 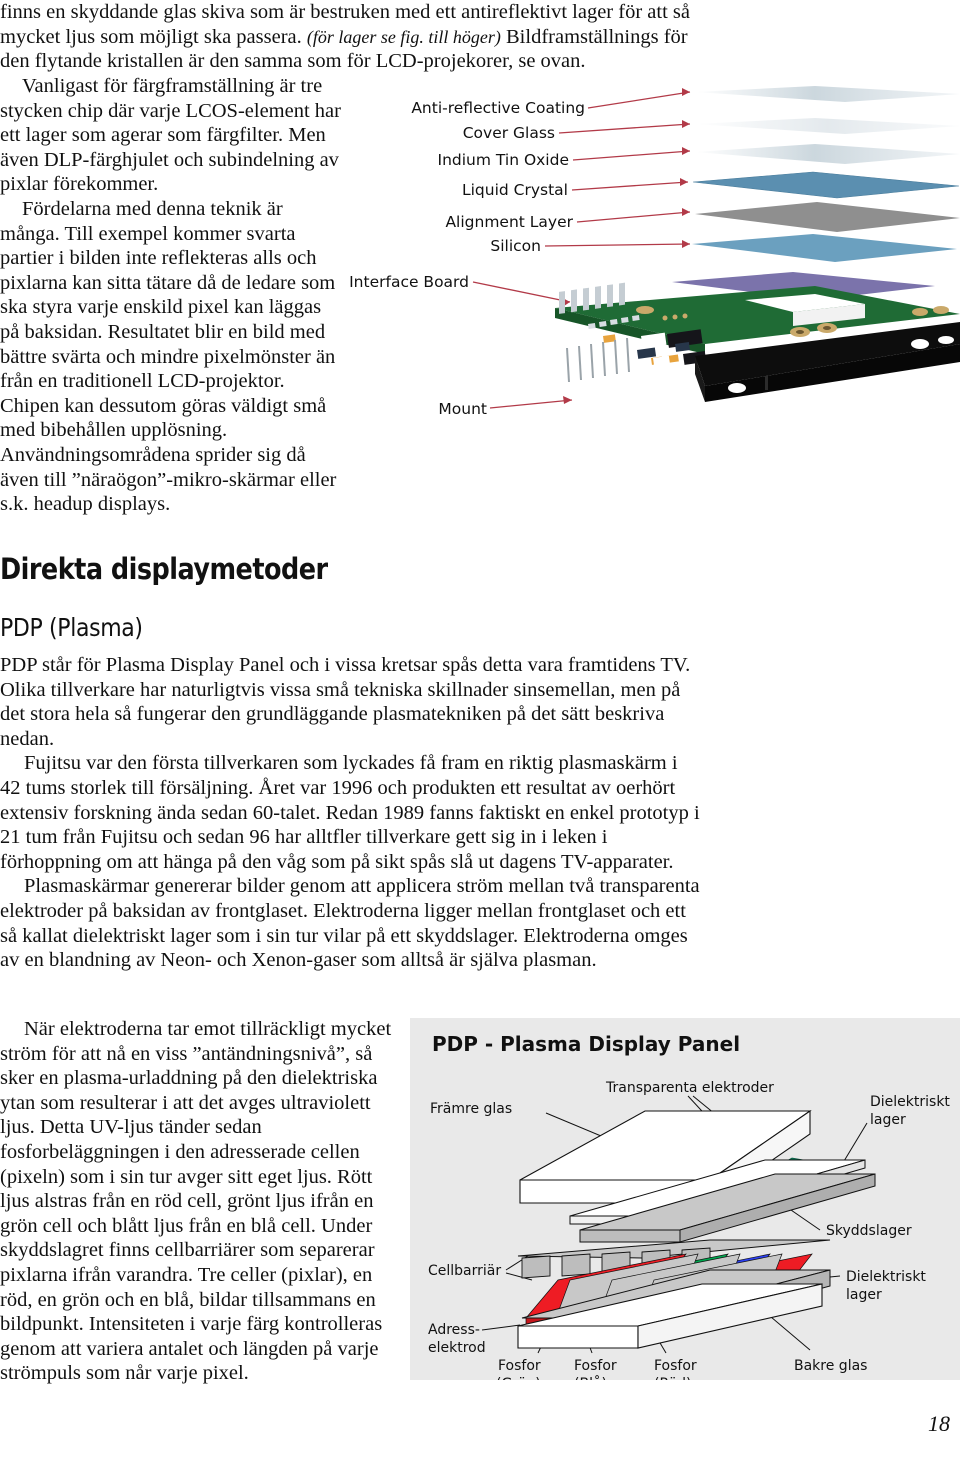 What do you see at coordinates (939, 1423) in the screenshot?
I see `page-number: 18` at bounding box center [939, 1423].